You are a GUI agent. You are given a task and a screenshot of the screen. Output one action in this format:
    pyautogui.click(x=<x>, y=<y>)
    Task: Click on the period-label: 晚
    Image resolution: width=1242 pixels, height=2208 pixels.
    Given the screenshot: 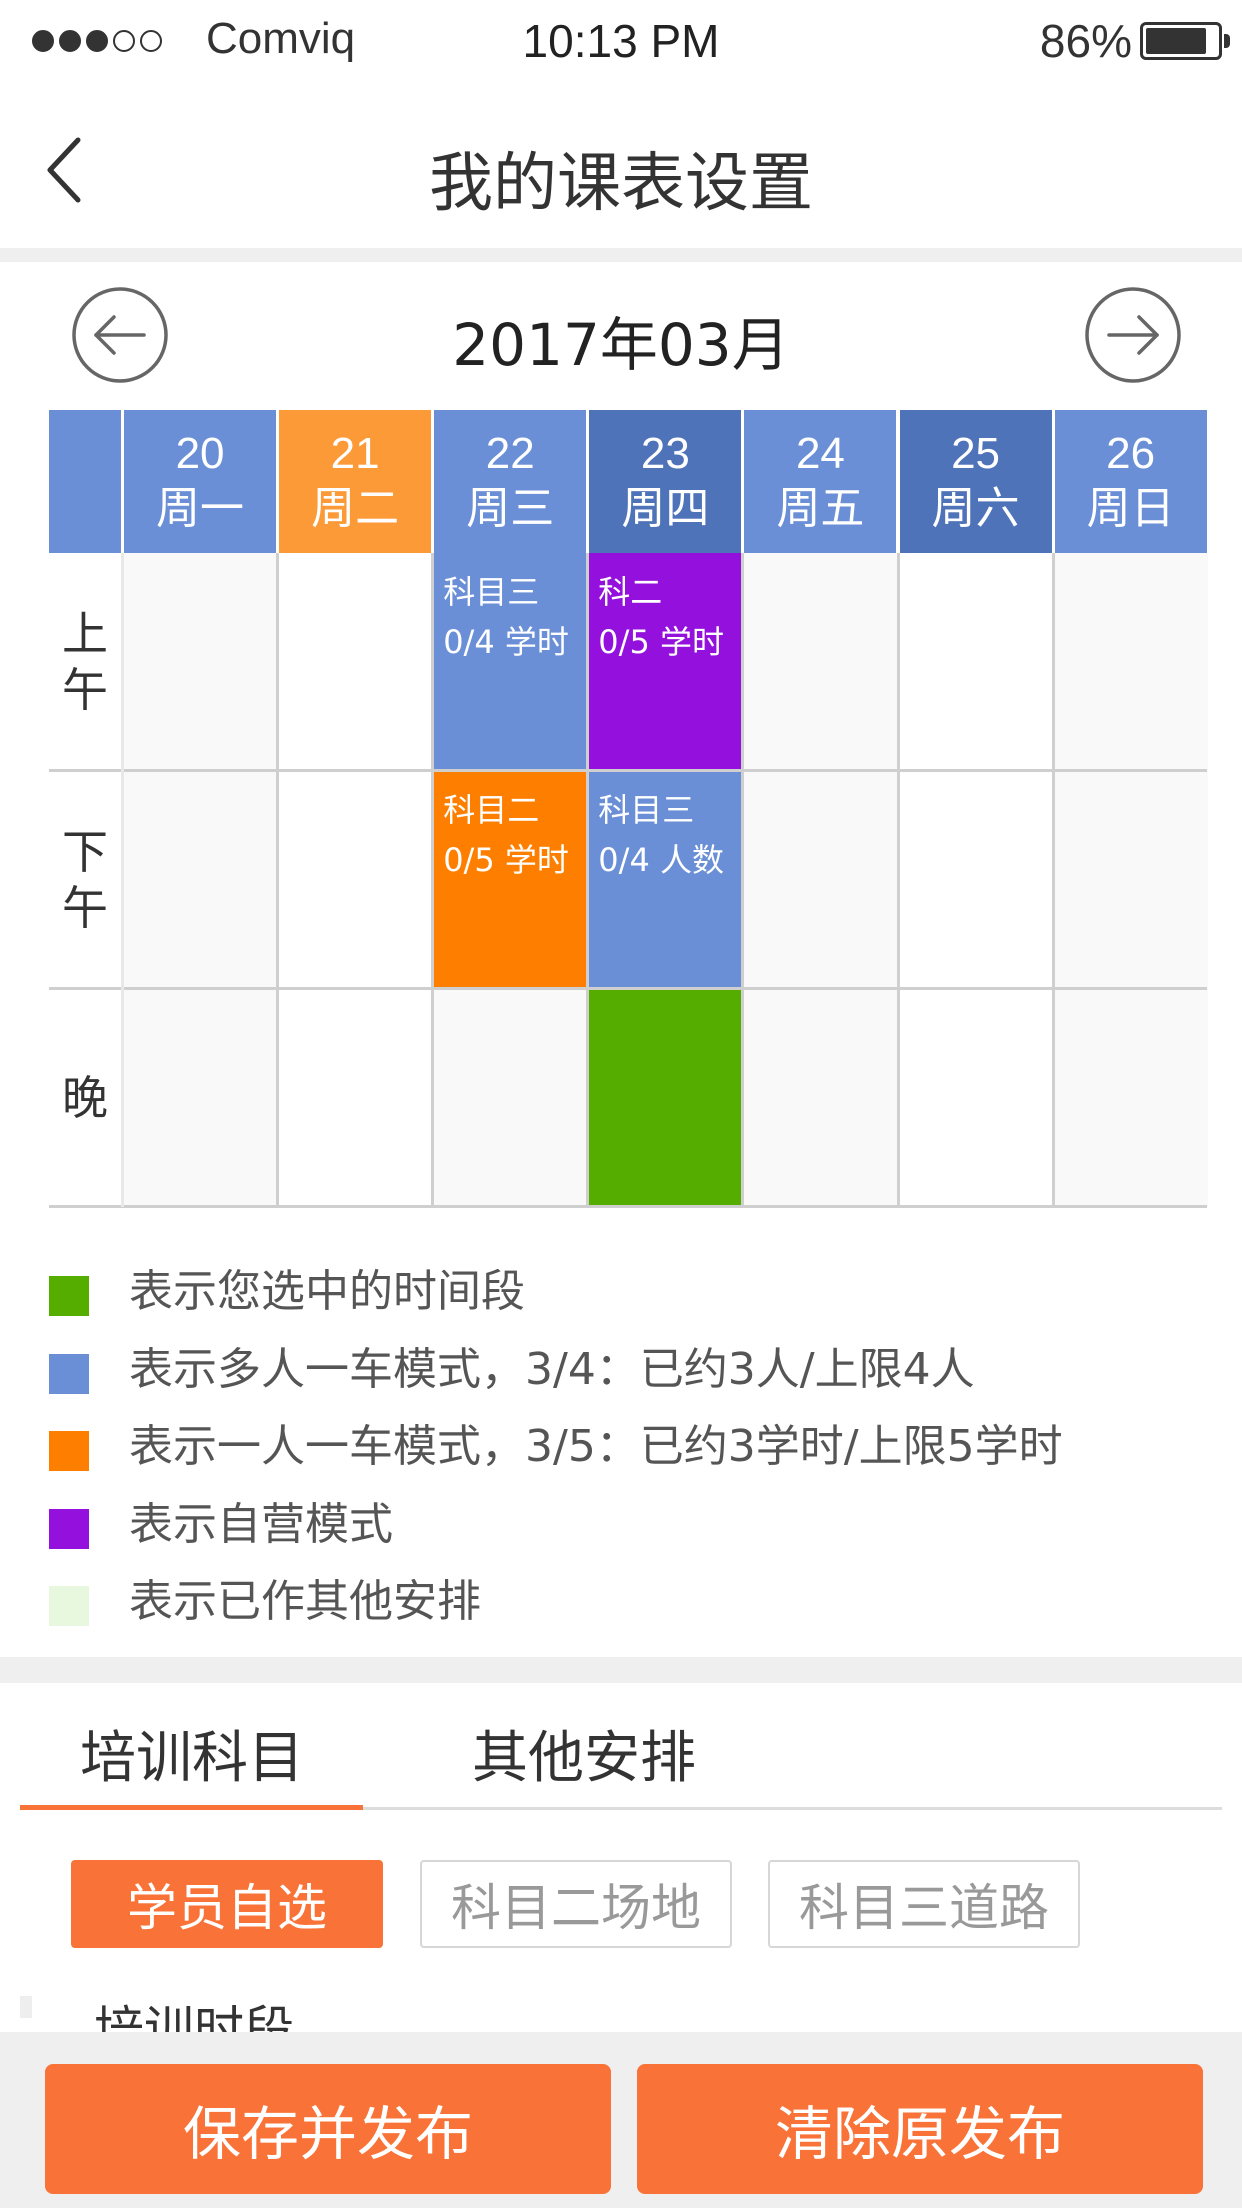 What is the action you would take?
    pyautogui.click(x=85, y=1098)
    